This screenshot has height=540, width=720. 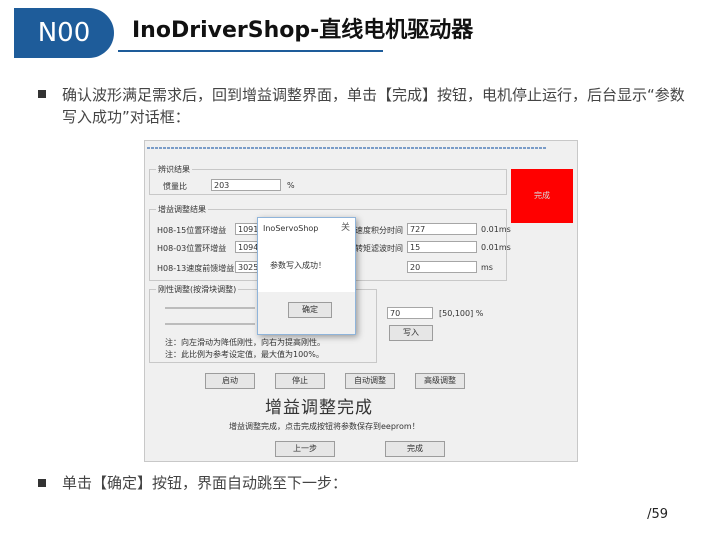 I want to click on dialog-title: InoServoShop, so click(x=291, y=228).